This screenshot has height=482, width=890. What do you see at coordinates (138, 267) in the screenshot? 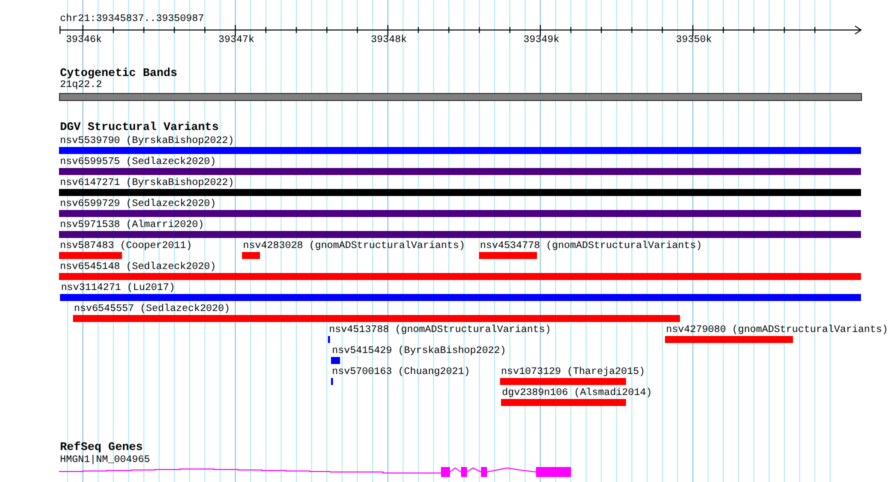
I see `variant-label: nsv6545148 (Sedlazeck2020)` at bounding box center [138, 267].